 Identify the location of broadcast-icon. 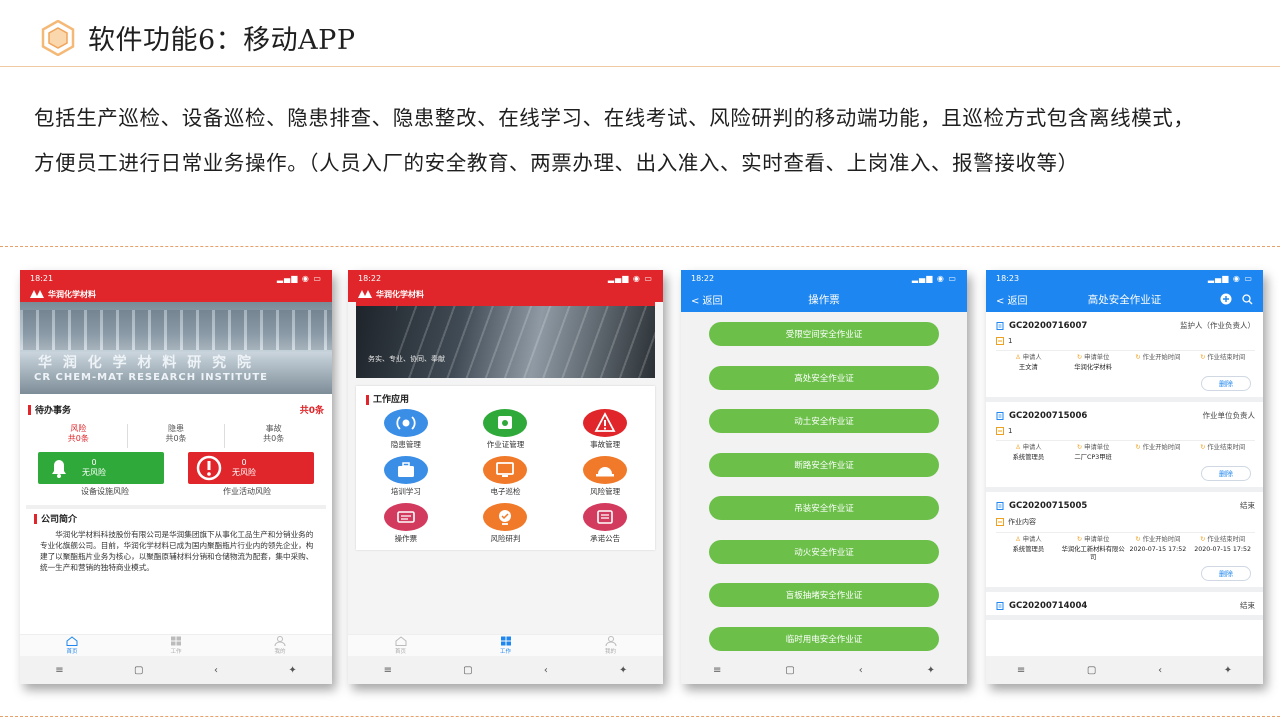
(406, 423).